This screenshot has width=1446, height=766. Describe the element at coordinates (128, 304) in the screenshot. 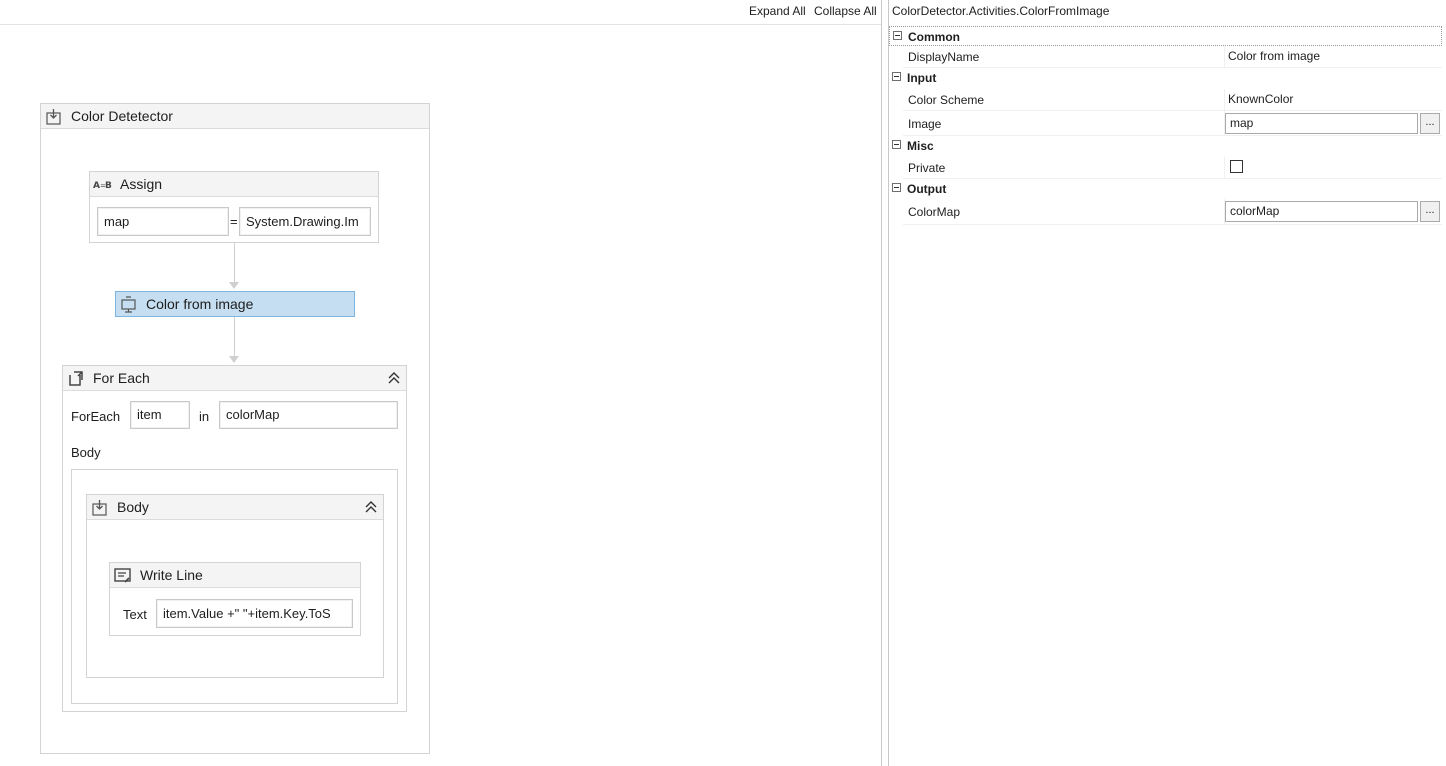

I see `activity-icon` at that location.